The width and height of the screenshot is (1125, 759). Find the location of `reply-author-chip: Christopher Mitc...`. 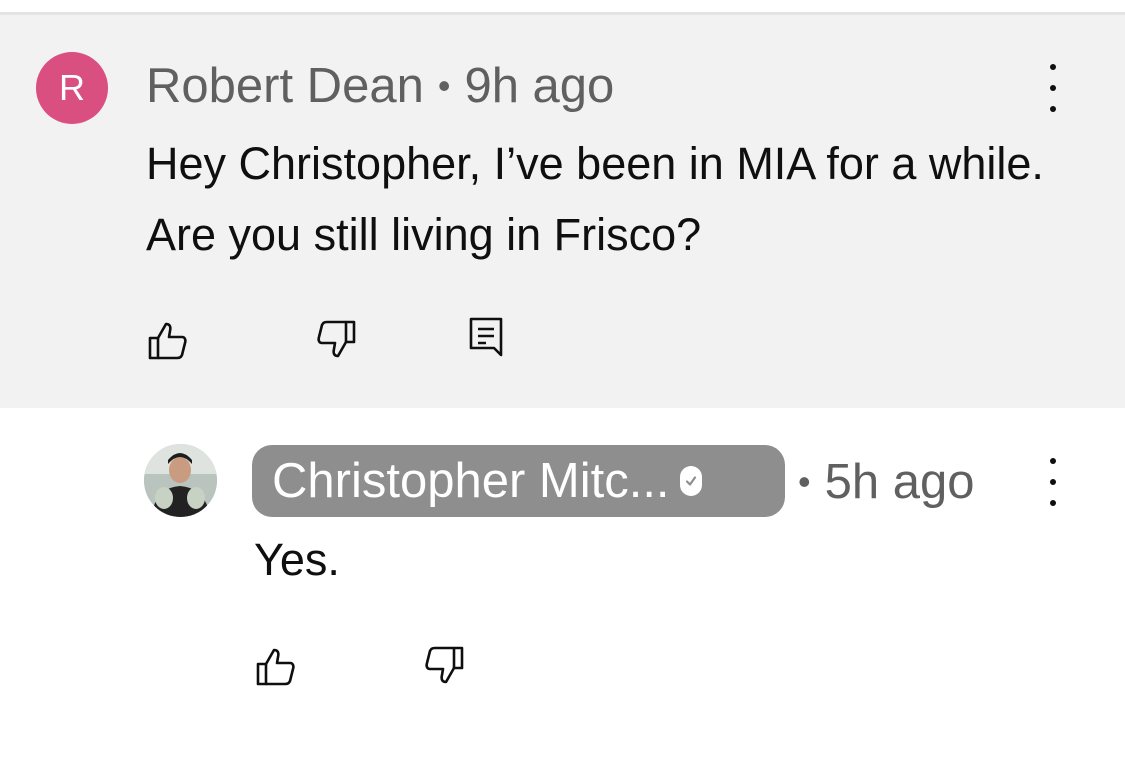

reply-author-chip: Christopher Mitc... is located at coordinates (518, 481).